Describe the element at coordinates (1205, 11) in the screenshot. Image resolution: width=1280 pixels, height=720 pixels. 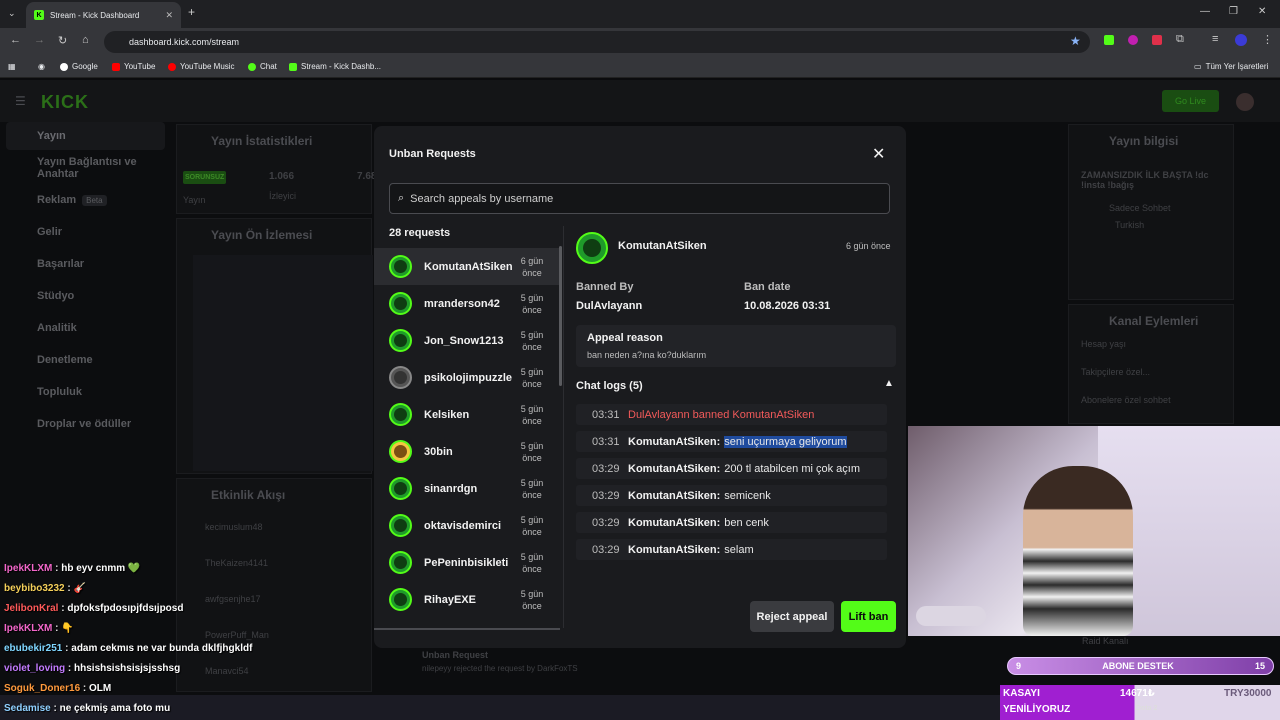
I see `minimize-icon: —` at that location.